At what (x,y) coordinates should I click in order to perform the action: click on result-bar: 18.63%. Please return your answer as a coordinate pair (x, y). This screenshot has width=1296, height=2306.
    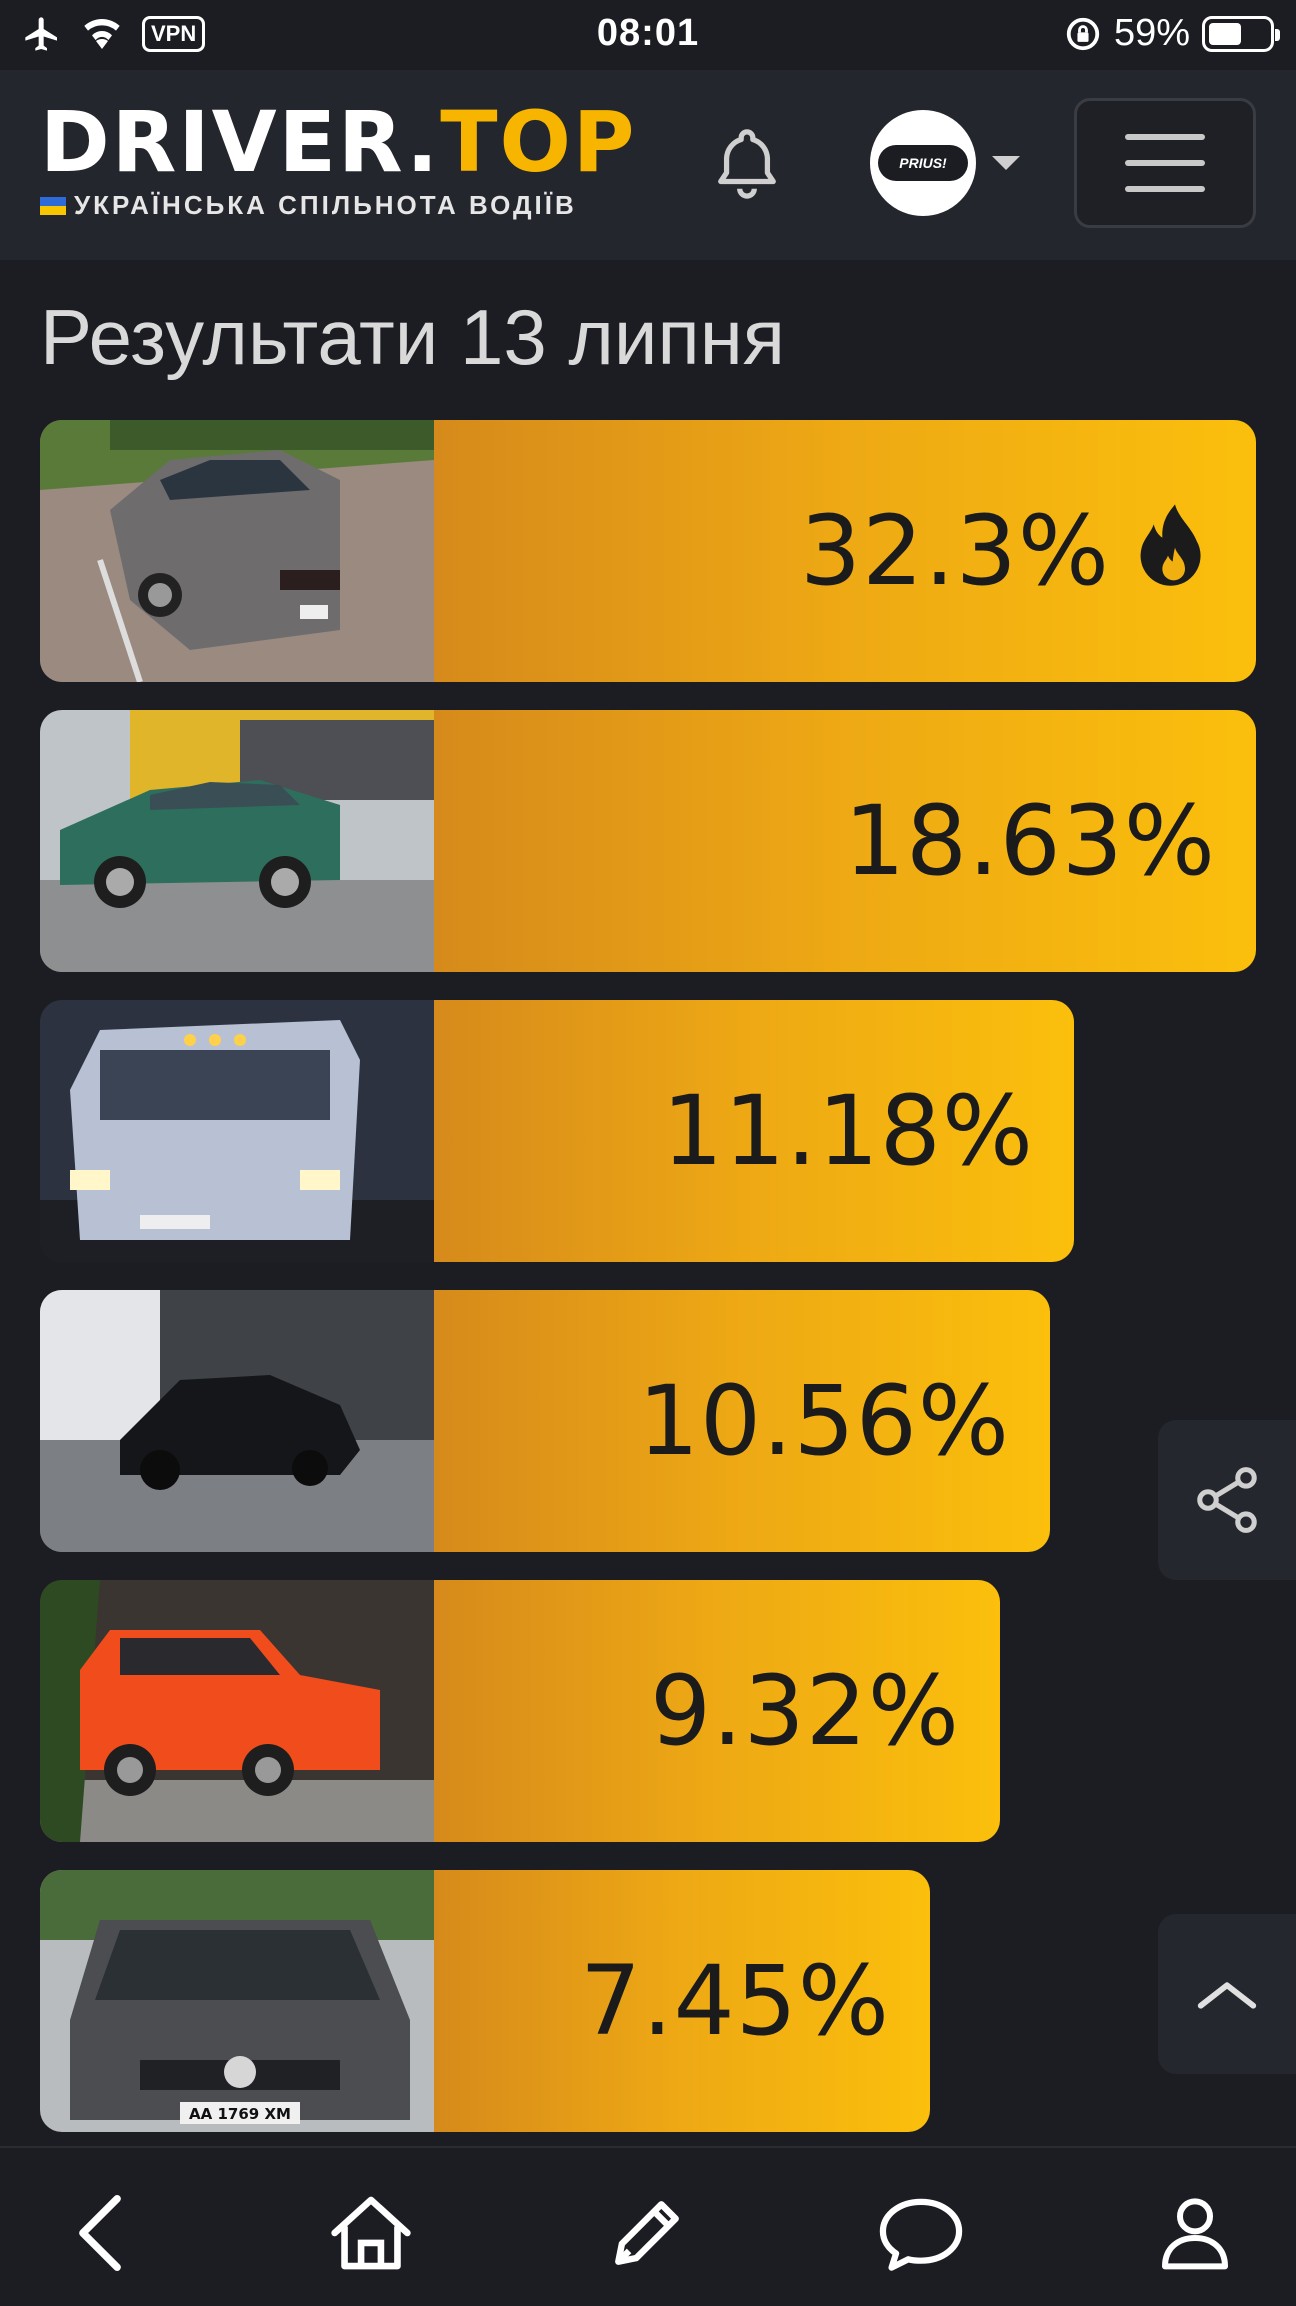
    Looking at the image, I should click on (845, 841).